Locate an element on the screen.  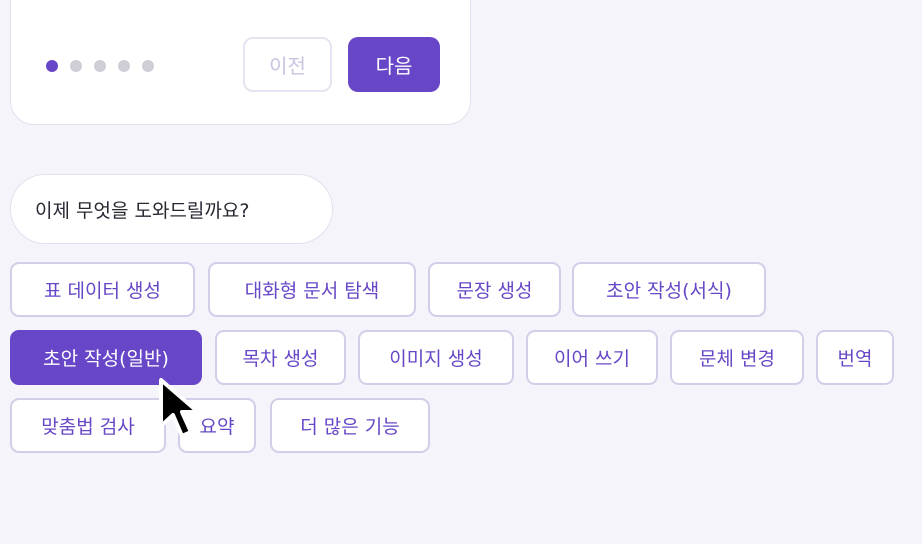
action-chip-summary: 요약 is located at coordinates (217, 425).